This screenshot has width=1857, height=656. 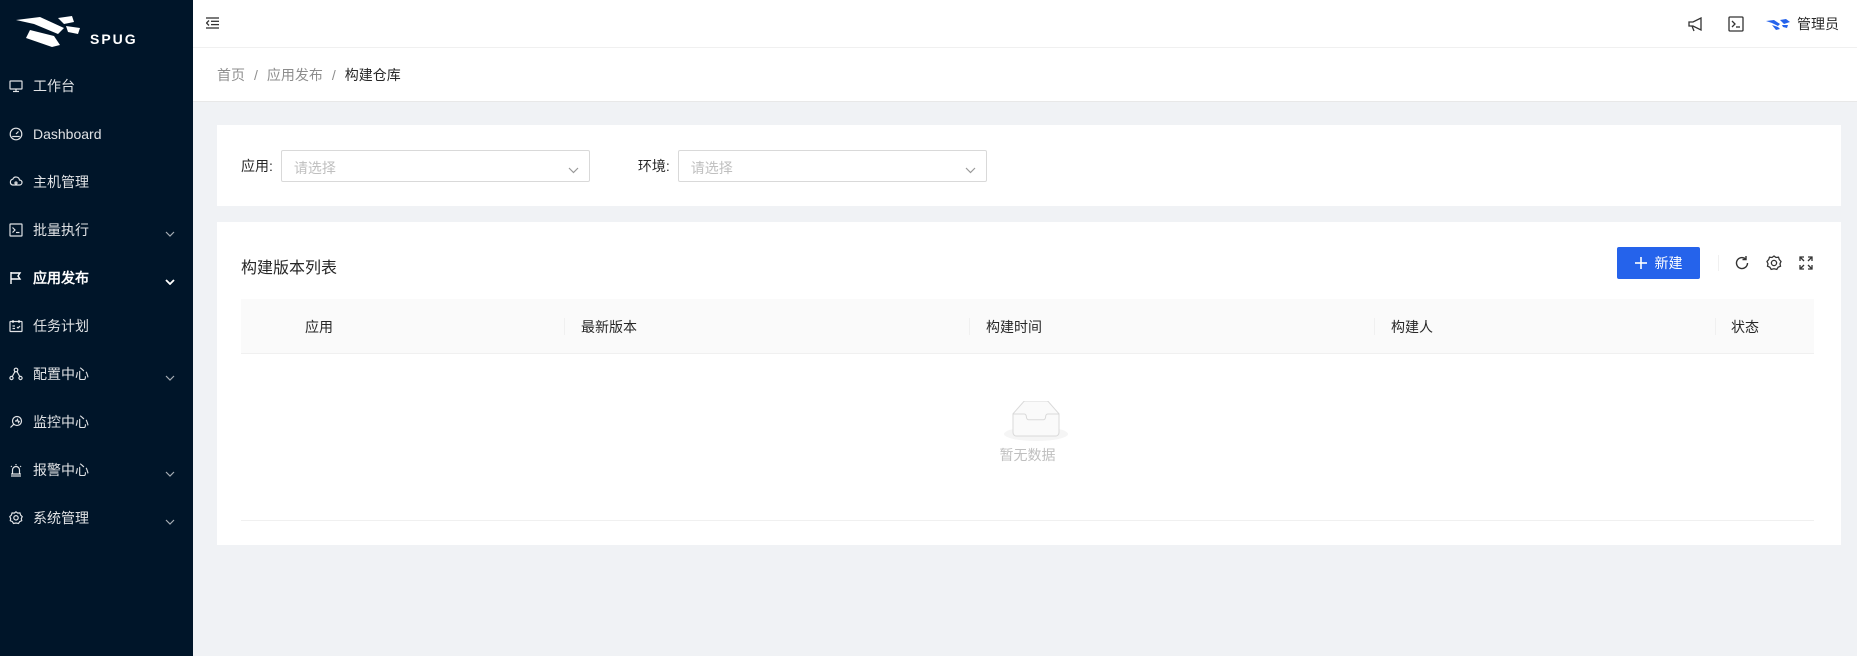 I want to click on user-name: 管理员, so click(x=1818, y=24).